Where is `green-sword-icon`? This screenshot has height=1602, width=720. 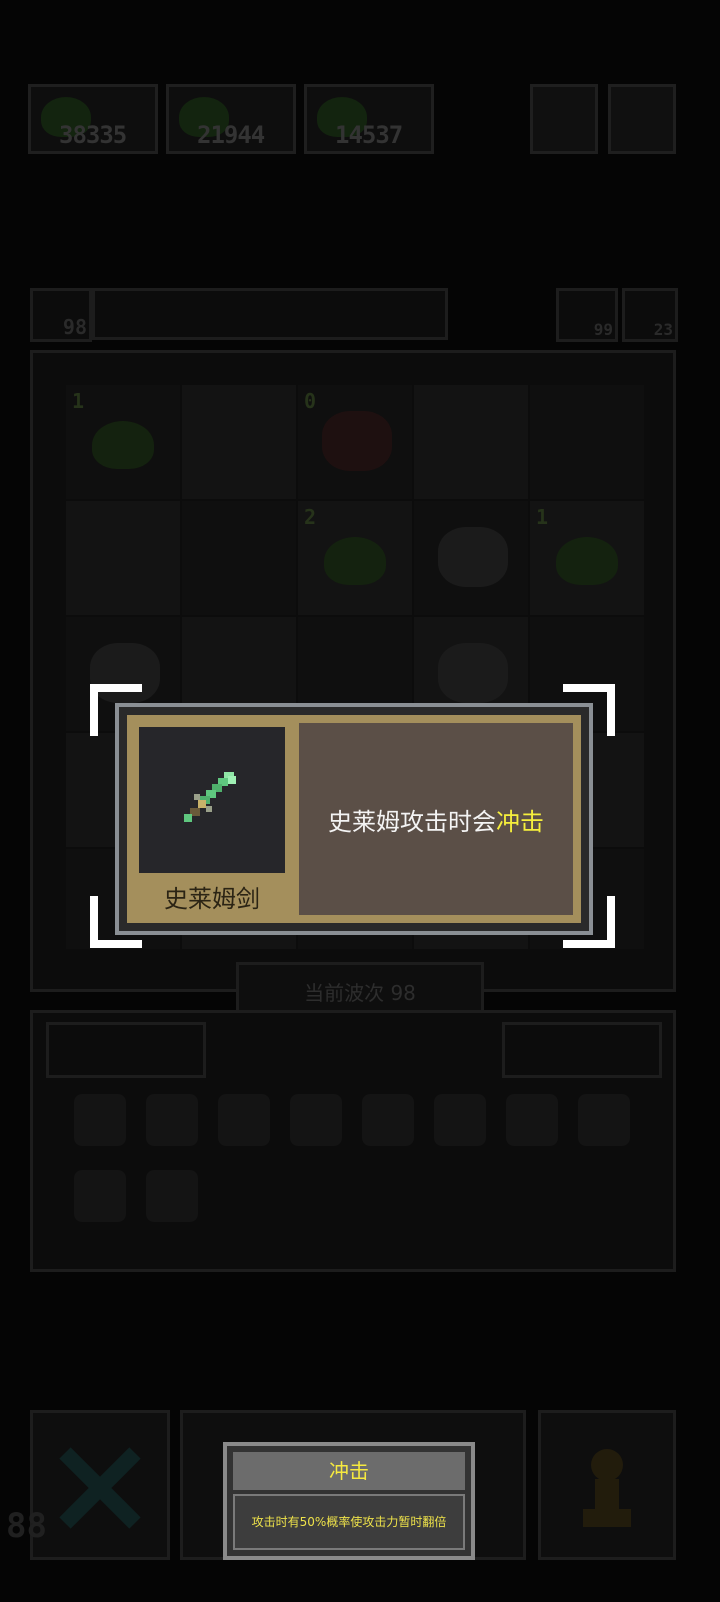
green-sword-icon is located at coordinates (210, 797).